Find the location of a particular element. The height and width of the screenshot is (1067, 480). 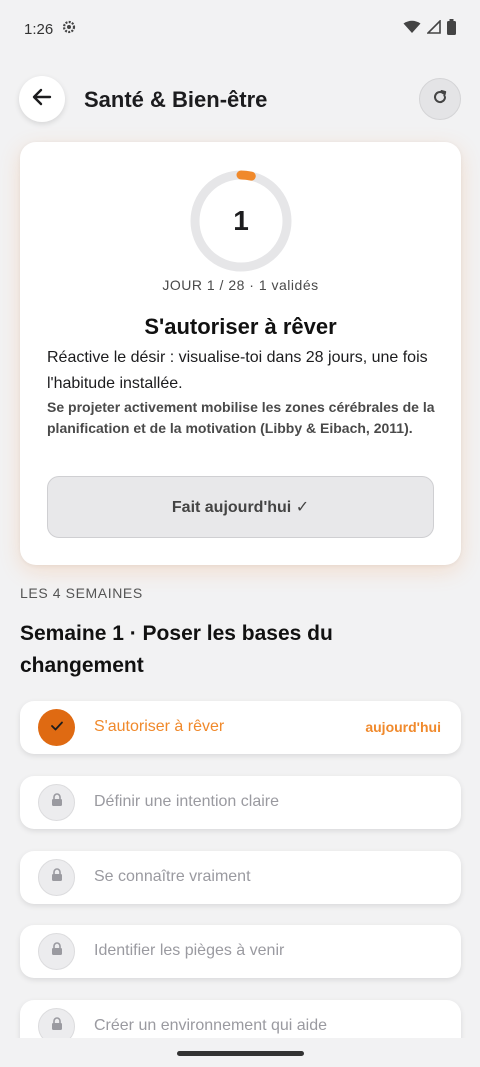

status-left: 1:26 is located at coordinates (50, 29).